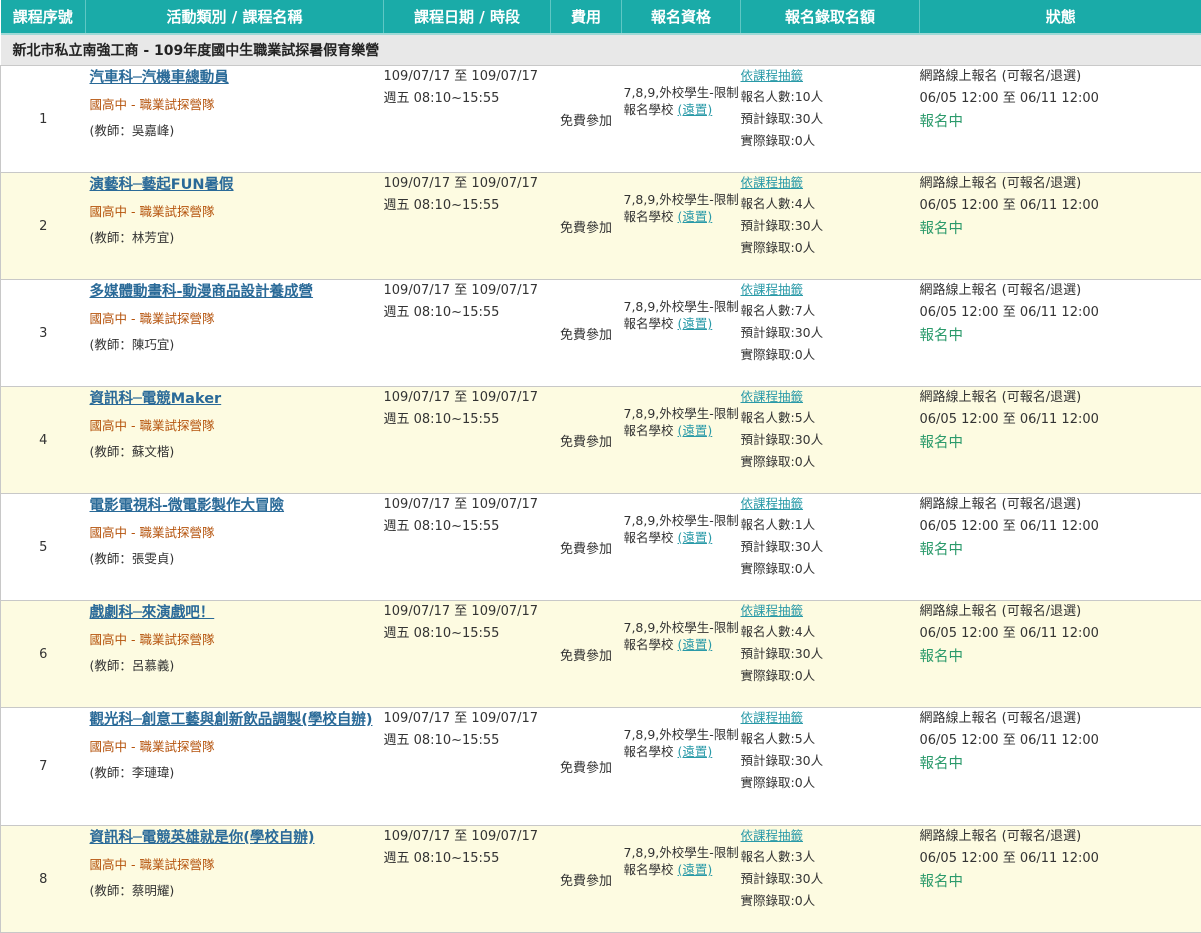  What do you see at coordinates (235, 879) in the screenshot?
I see `course-name-cell: 資訊科─電競英雄就是你(學校自辦) 國高中 - 職業試探營隊 (教師：蔡明耀)` at bounding box center [235, 879].